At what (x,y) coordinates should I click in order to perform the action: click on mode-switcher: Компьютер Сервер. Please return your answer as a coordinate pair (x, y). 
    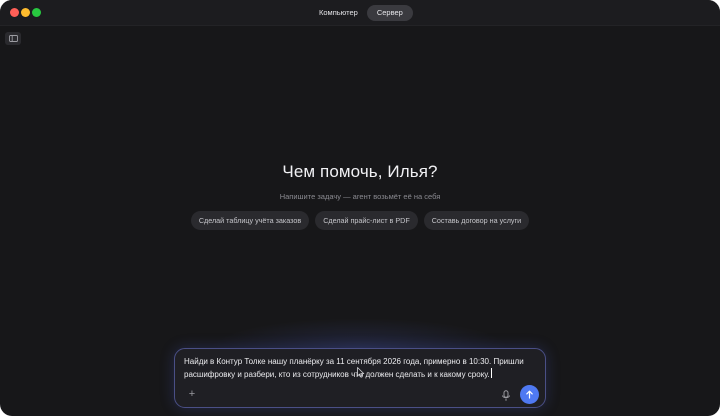
    Looking at the image, I should click on (363, 13).